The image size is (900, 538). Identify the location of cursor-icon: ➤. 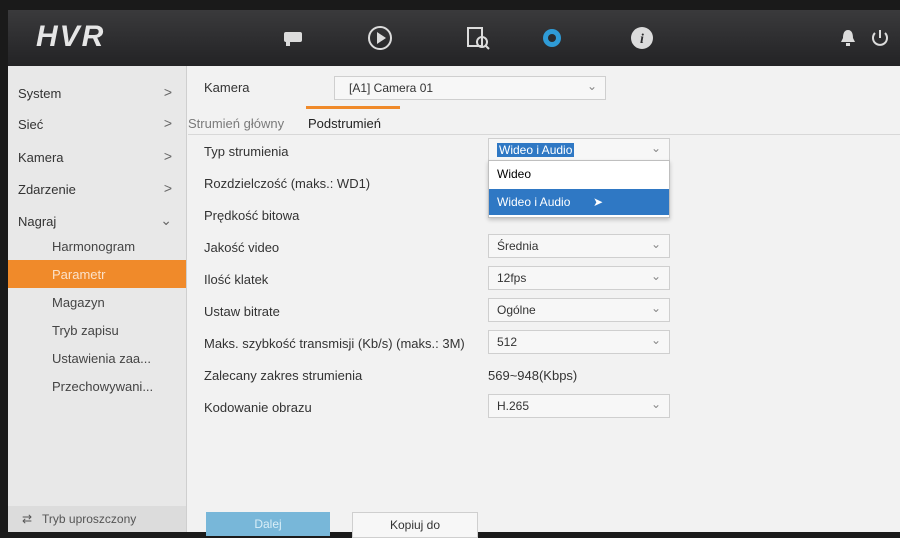
(598, 202).